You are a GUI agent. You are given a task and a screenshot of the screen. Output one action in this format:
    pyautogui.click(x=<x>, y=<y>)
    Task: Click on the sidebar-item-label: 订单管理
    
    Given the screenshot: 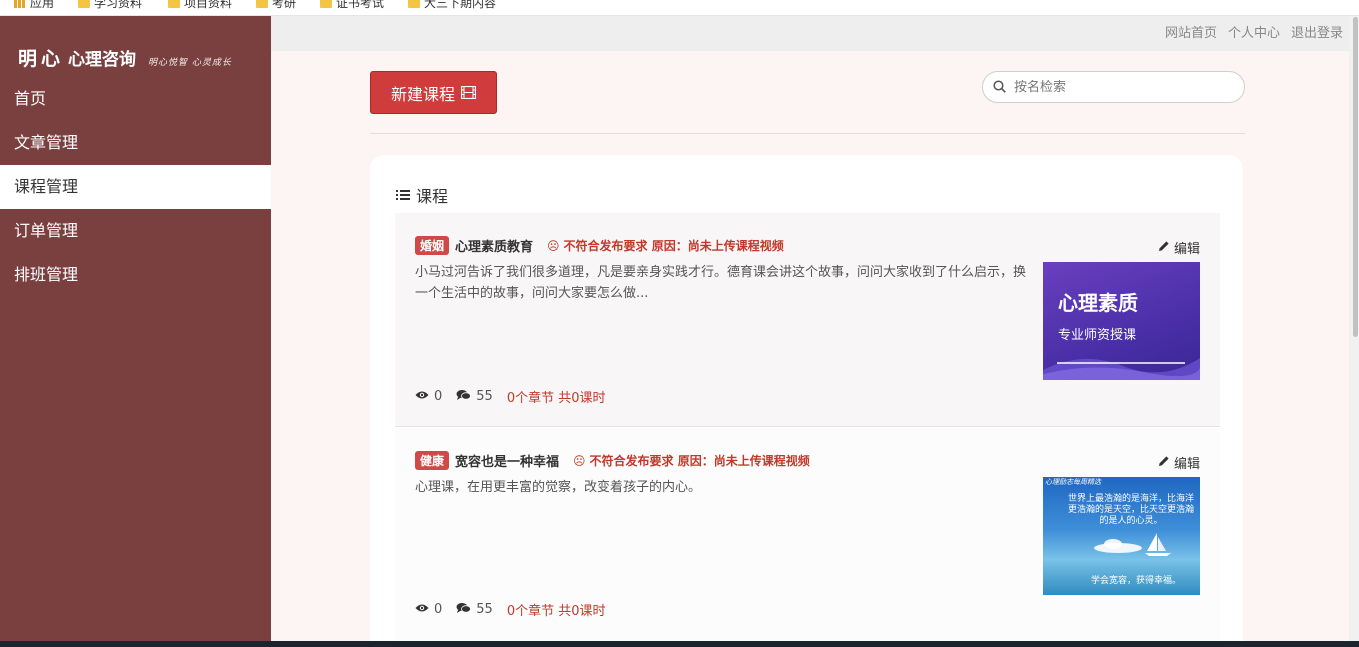 What is the action you would take?
    pyautogui.click(x=46, y=230)
    